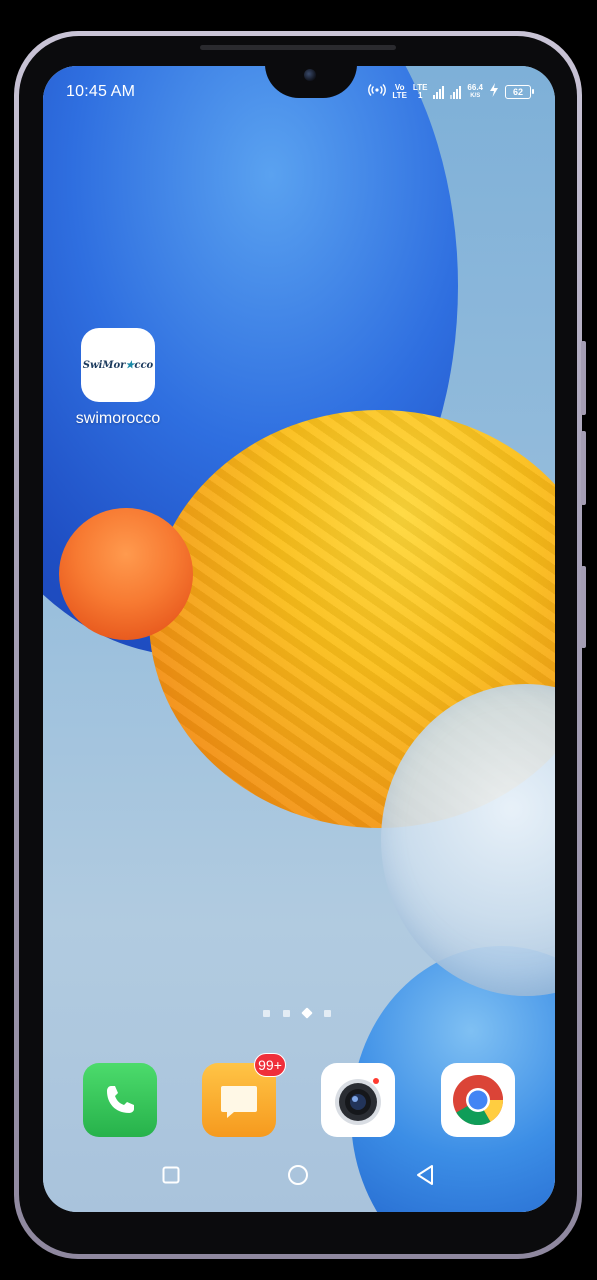 The image size is (597, 1280). What do you see at coordinates (297, 1013) in the screenshot?
I see `page-indicator` at bounding box center [297, 1013].